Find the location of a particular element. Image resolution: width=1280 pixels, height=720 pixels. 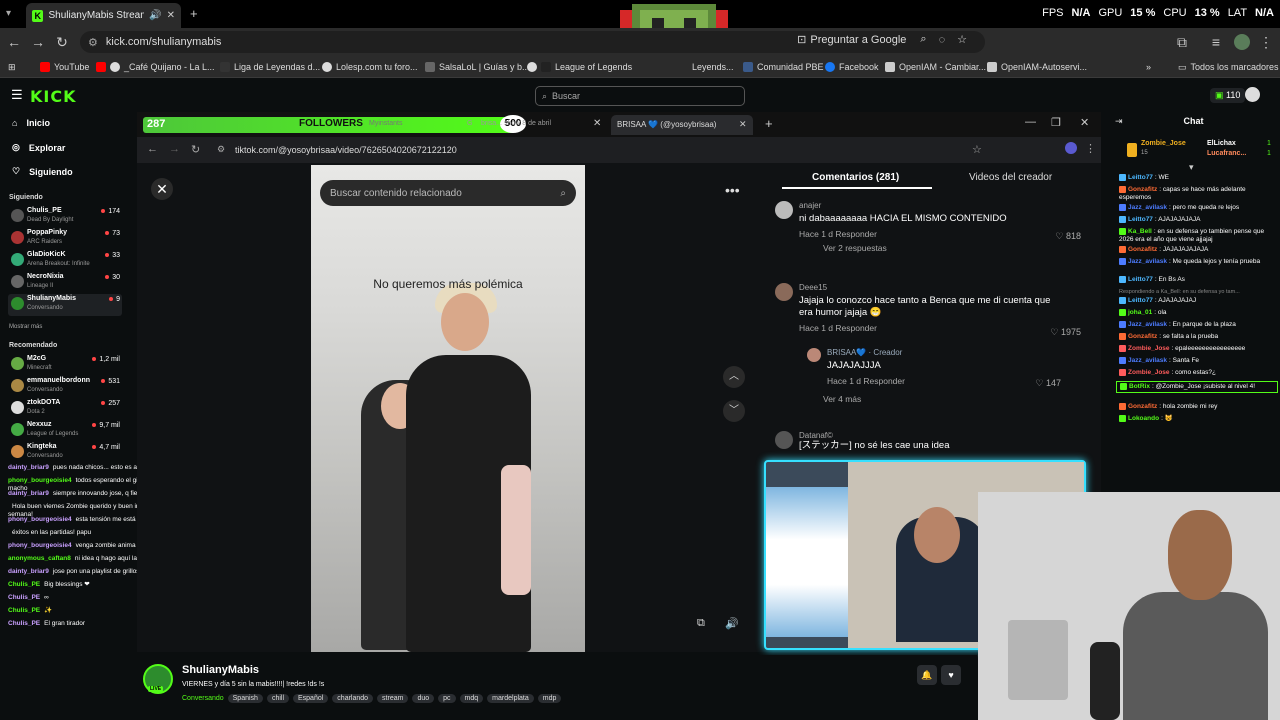

hamburger-icon: ☰ is located at coordinates (17, 95).